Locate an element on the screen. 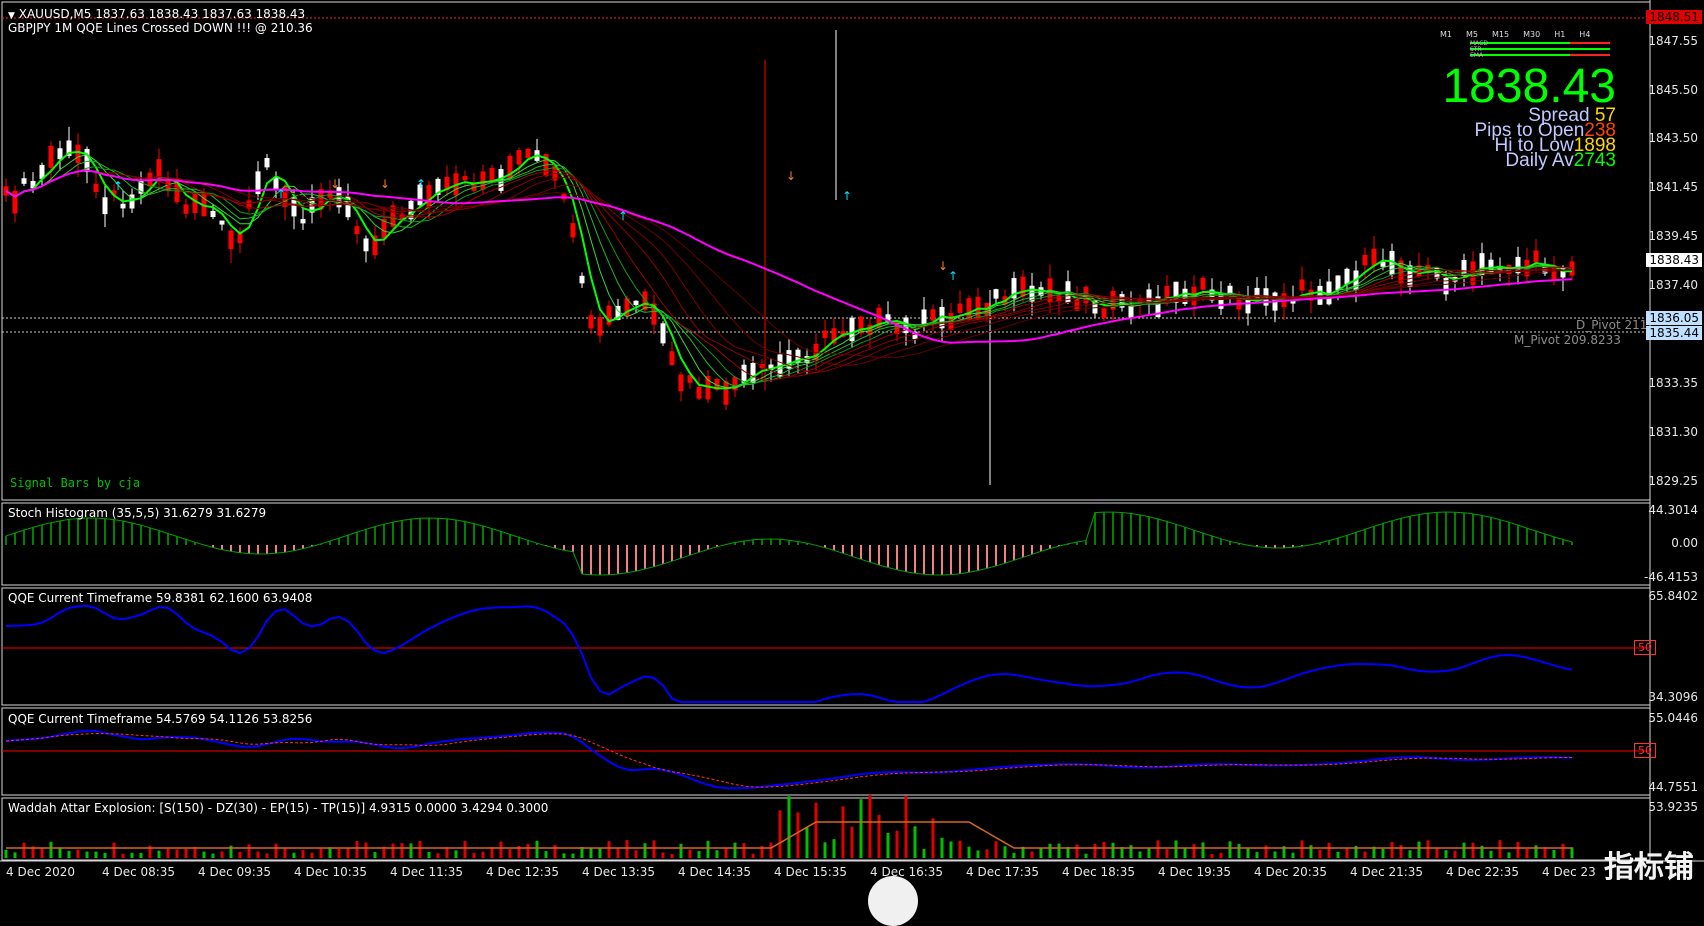 The height and width of the screenshot is (926, 1704). y-tick: 1829.25 is located at coordinates (1673, 481).